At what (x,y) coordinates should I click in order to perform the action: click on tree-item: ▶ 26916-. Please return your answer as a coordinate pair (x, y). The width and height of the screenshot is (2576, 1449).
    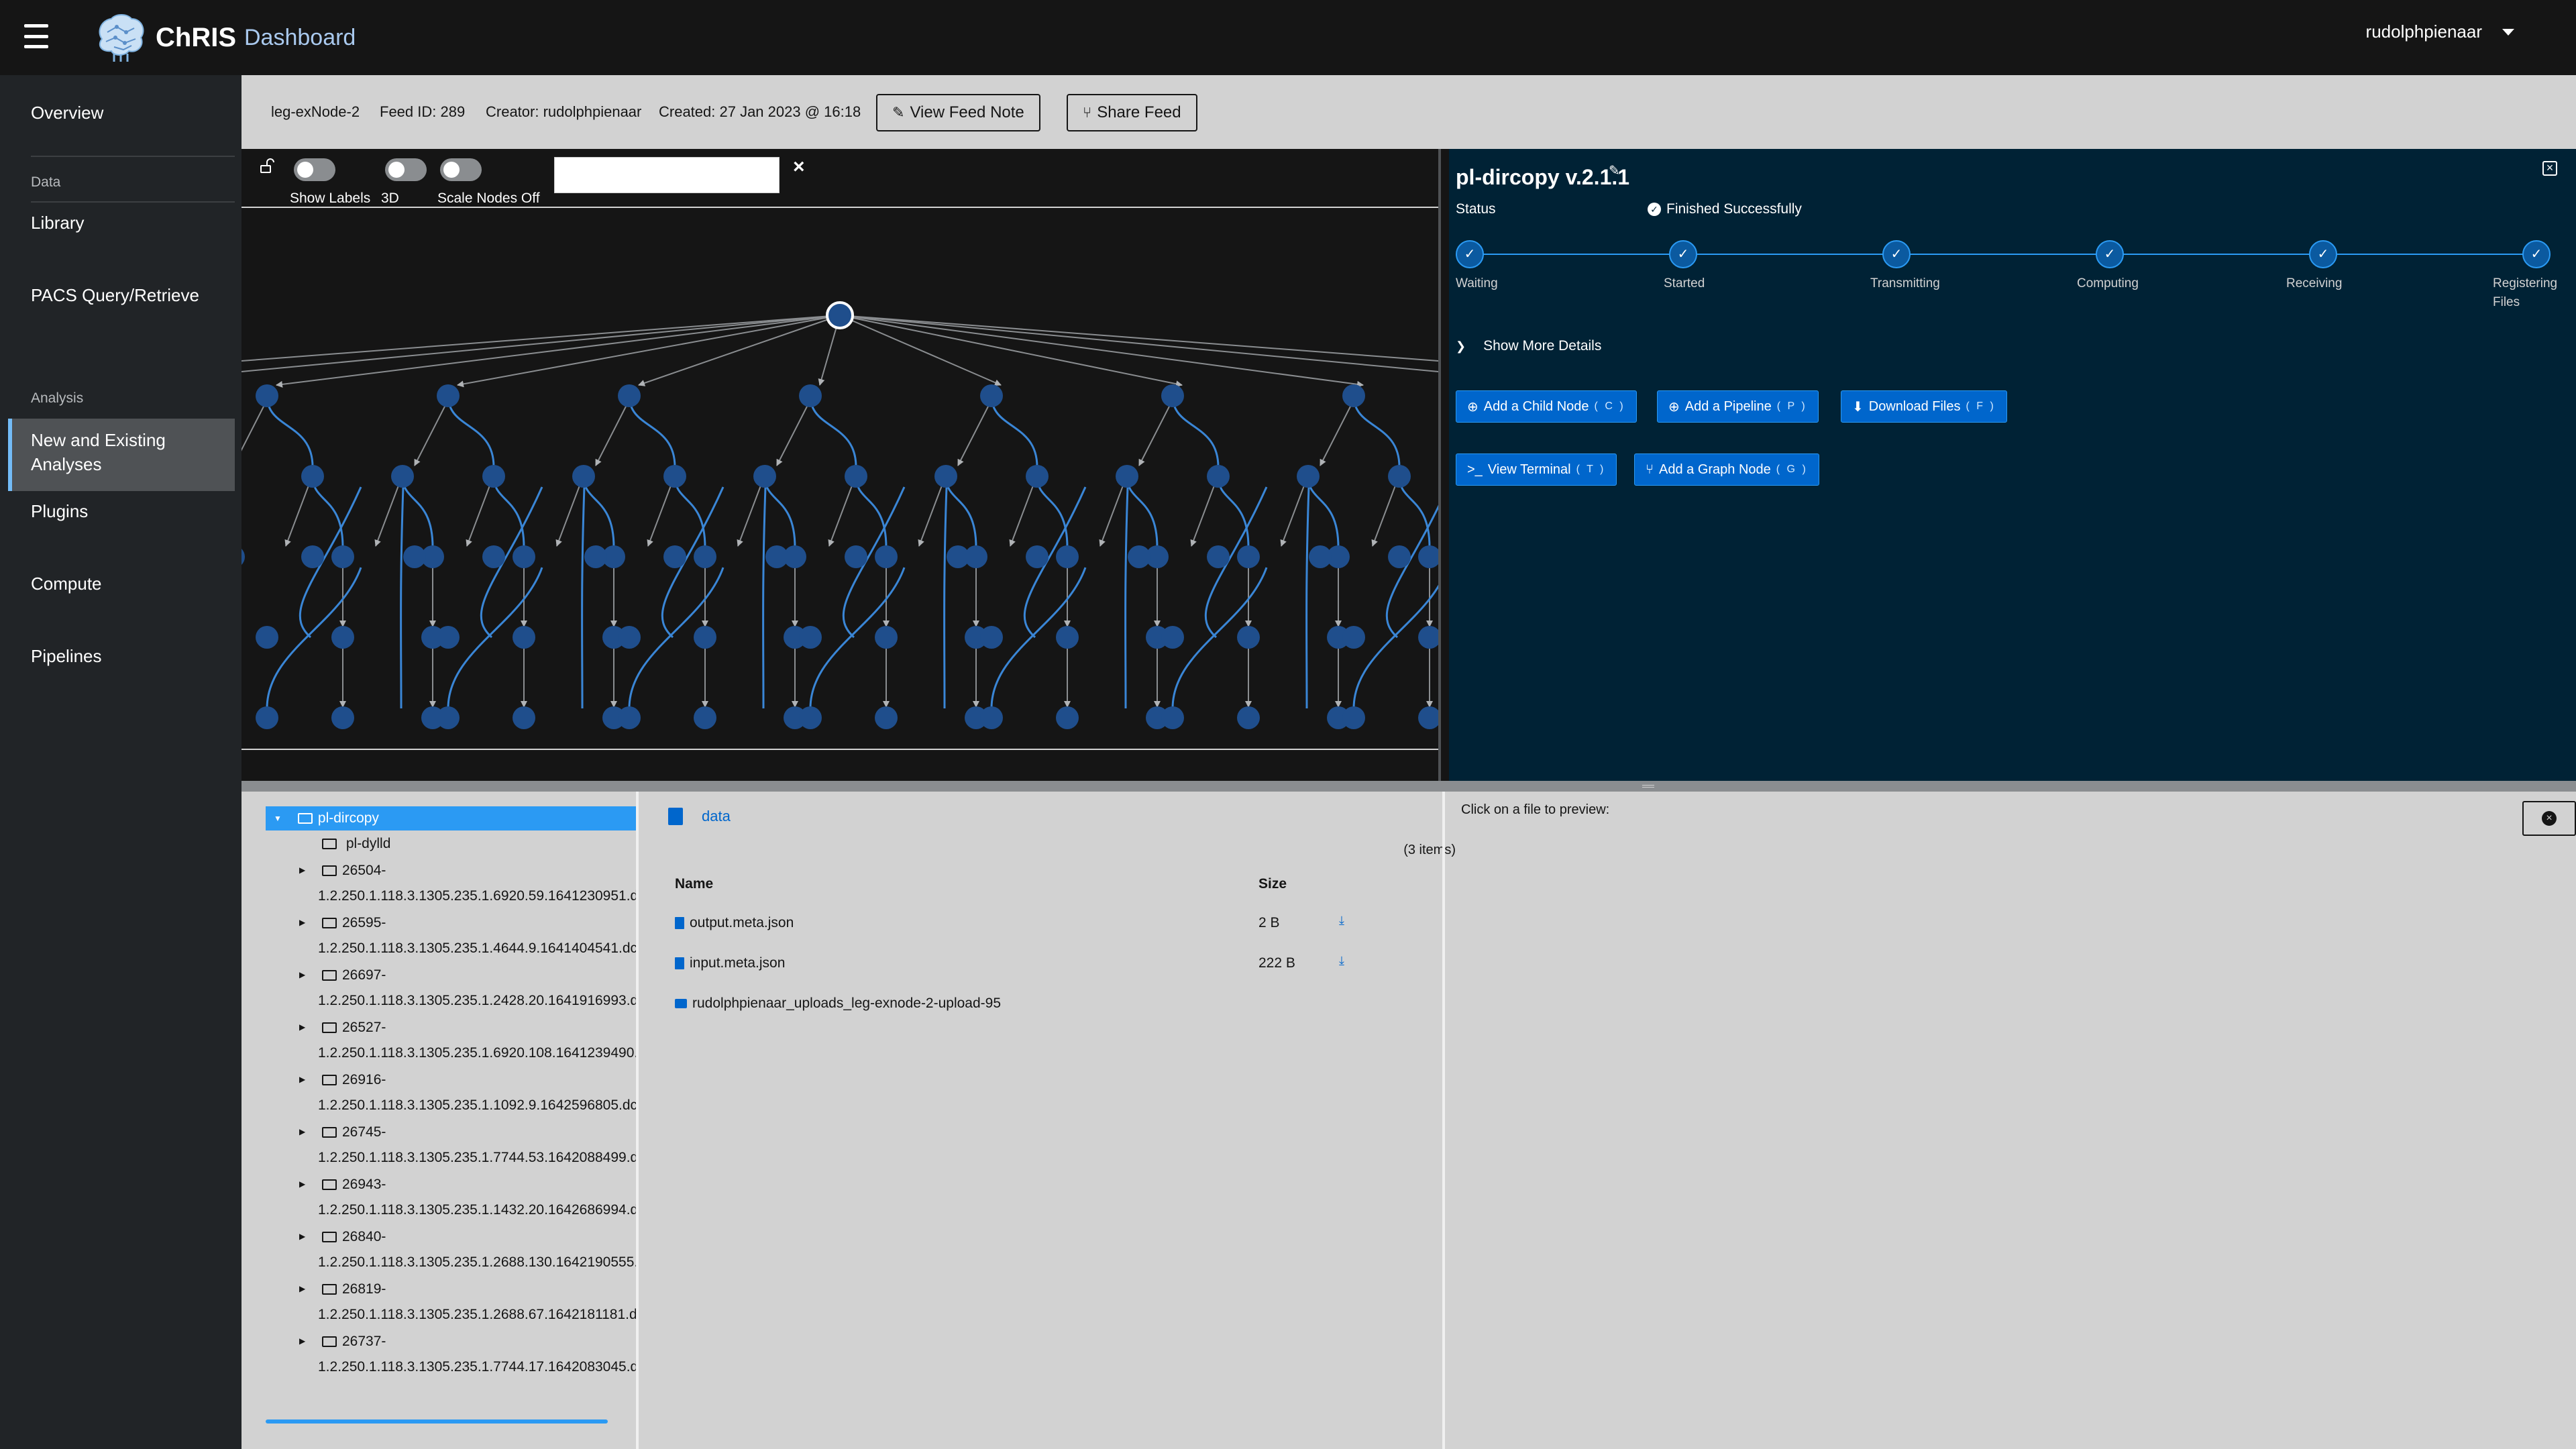
    Looking at the image, I should click on (342, 1080).